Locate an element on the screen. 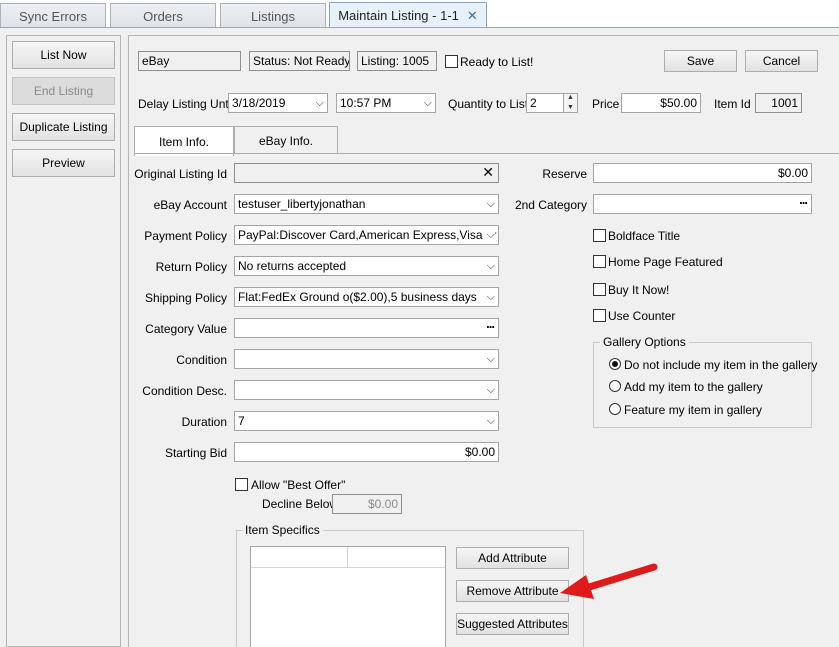  spin-buttons: ▲ ▼ is located at coordinates (570, 103).